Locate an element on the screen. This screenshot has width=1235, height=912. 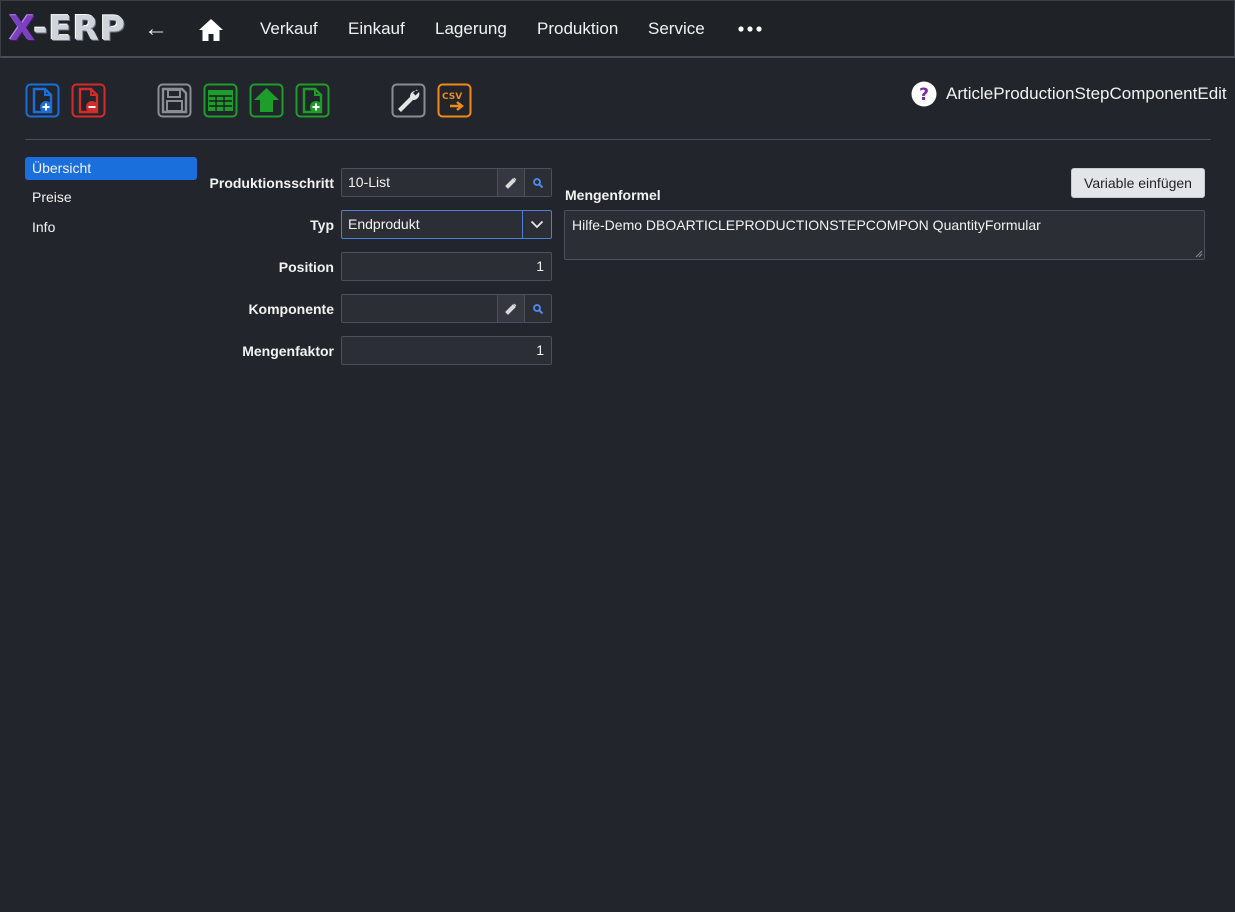
produktionsschritt-value: 10-List is located at coordinates (369, 182).